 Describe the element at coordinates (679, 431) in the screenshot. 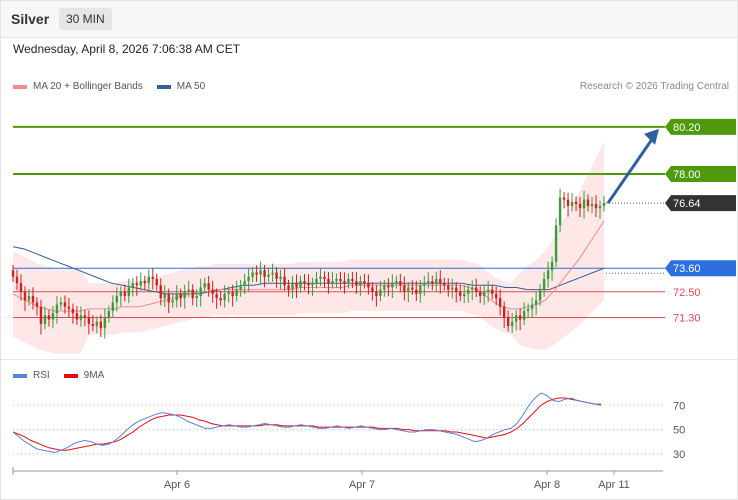

I see `rsi-tick-label: 50` at that location.